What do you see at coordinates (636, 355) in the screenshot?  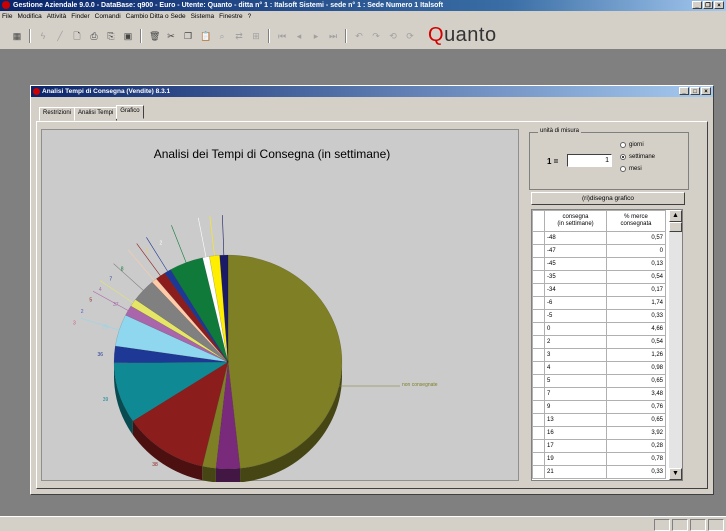 I see `cell-percent: 1,26` at bounding box center [636, 355].